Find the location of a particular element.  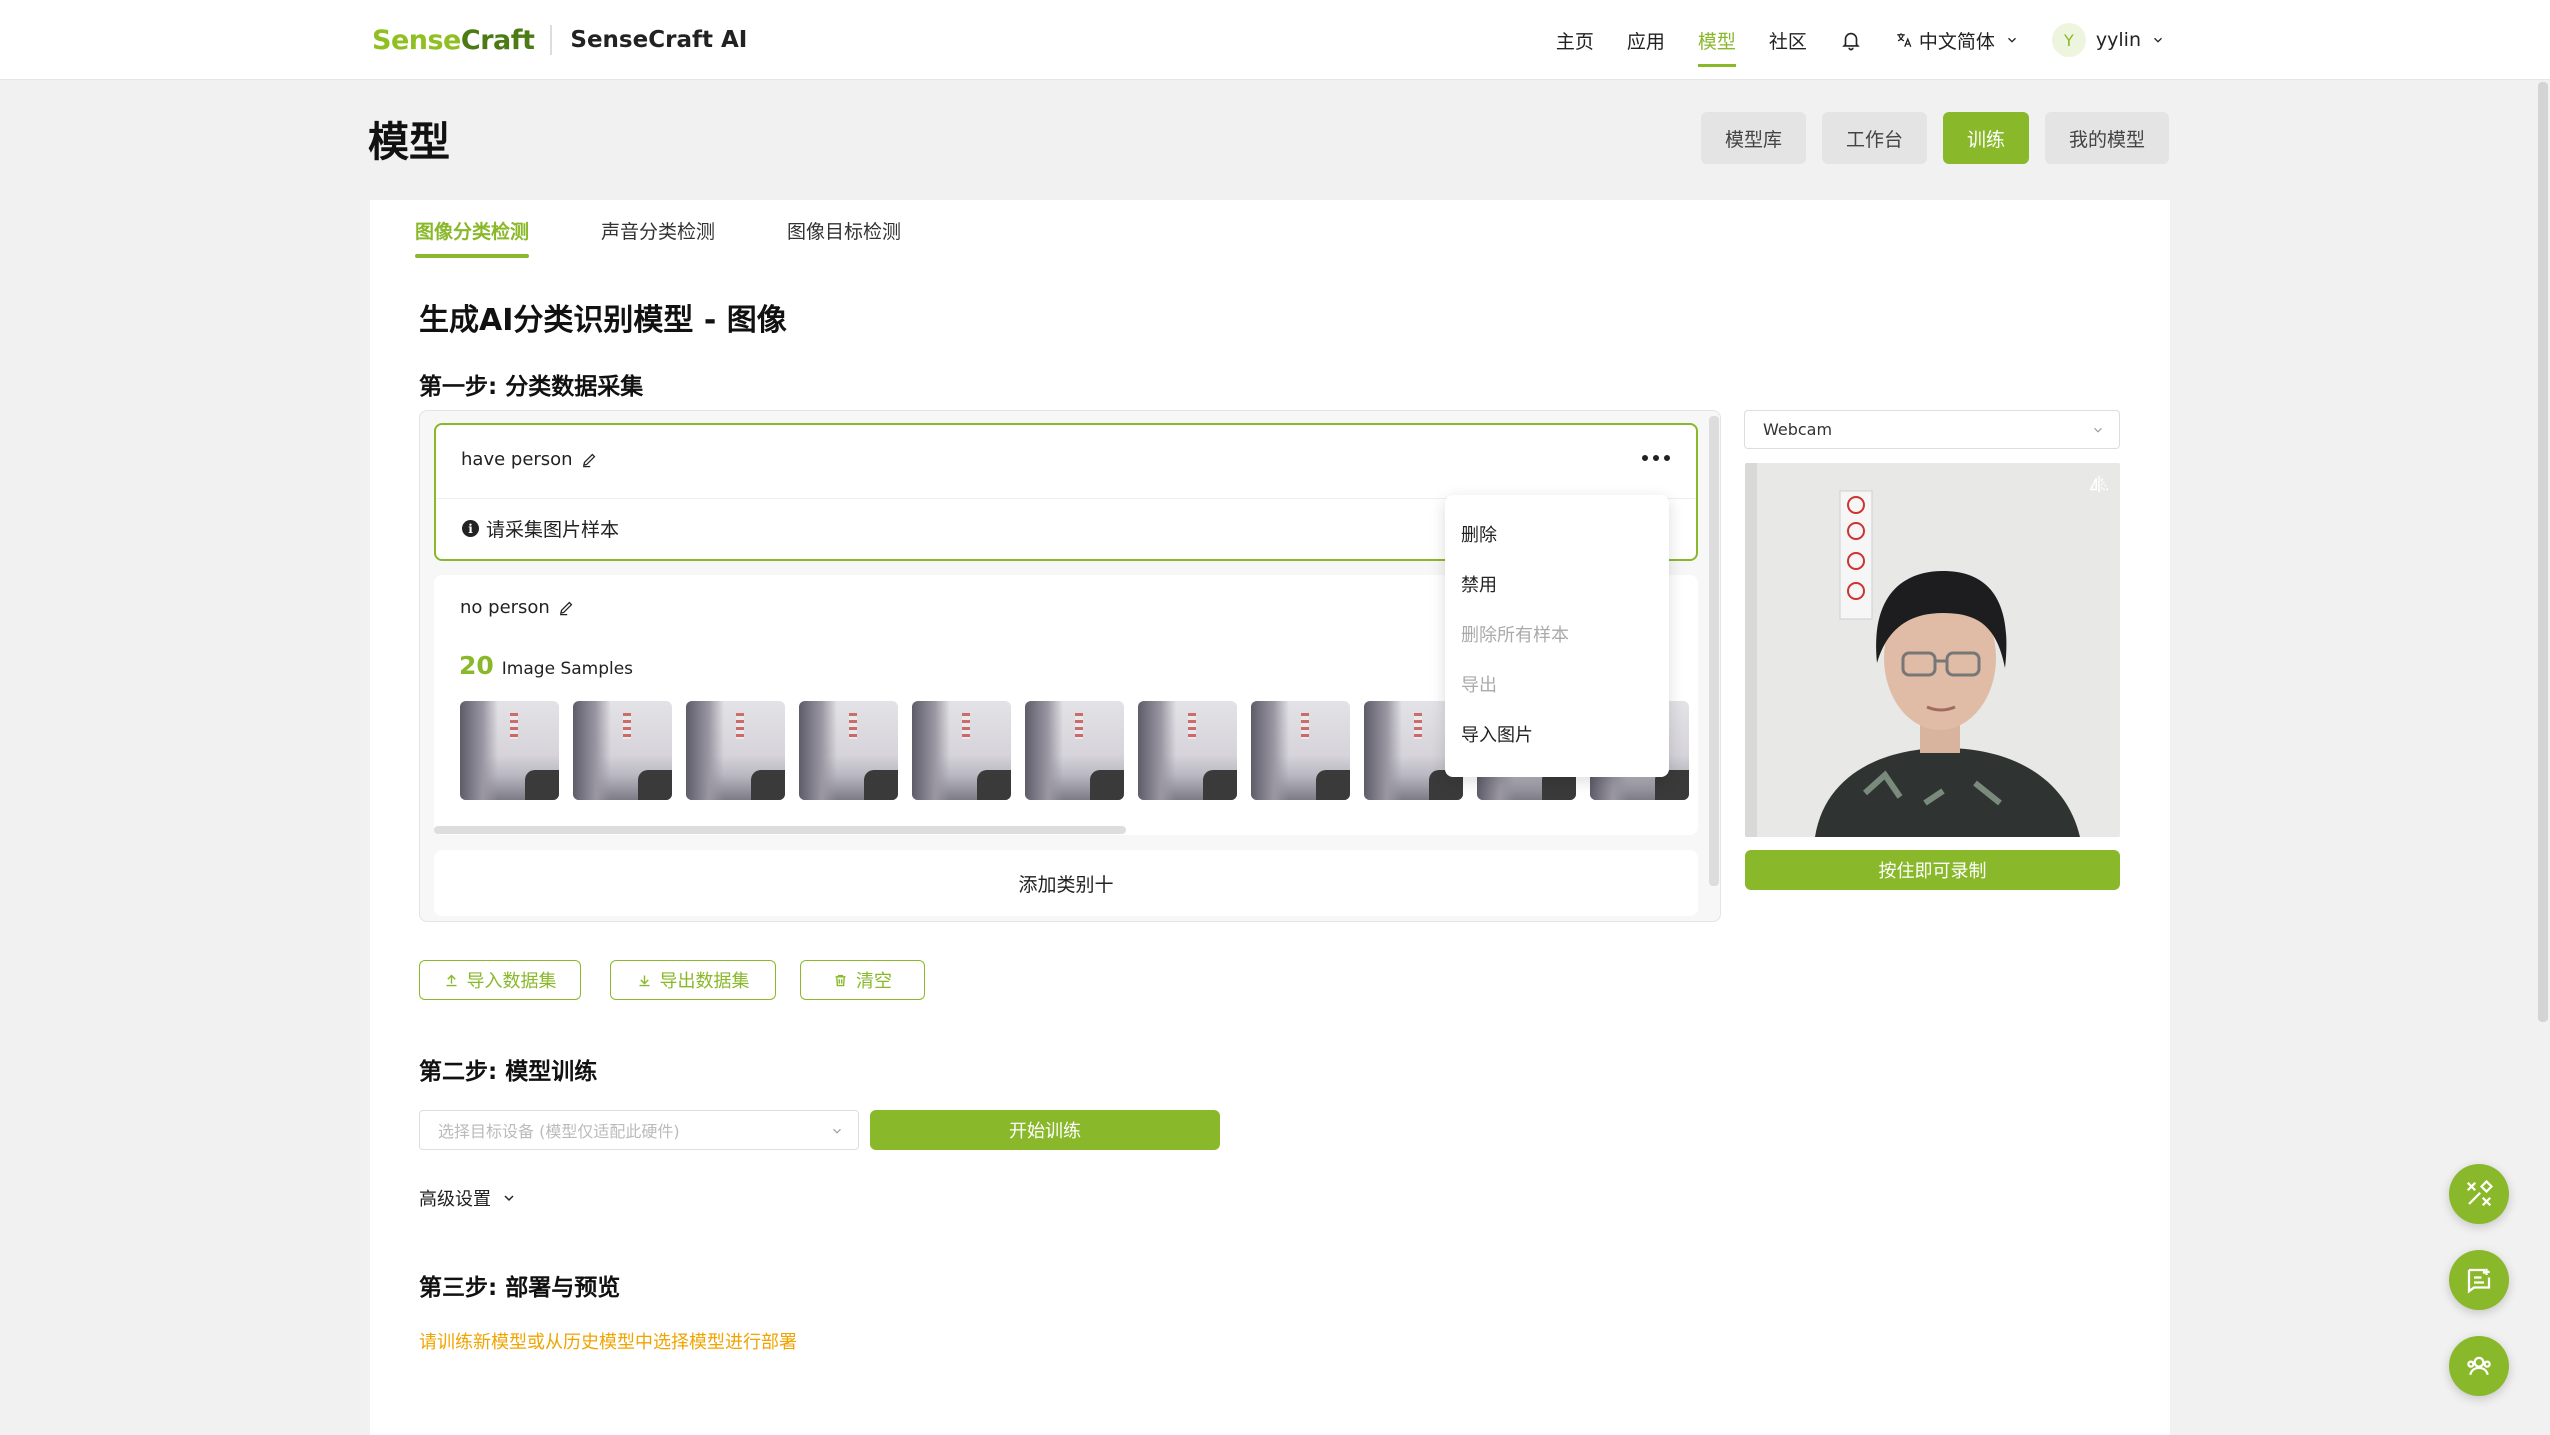

logo: SenseCraft SenseCraft AI is located at coordinates (559, 40).